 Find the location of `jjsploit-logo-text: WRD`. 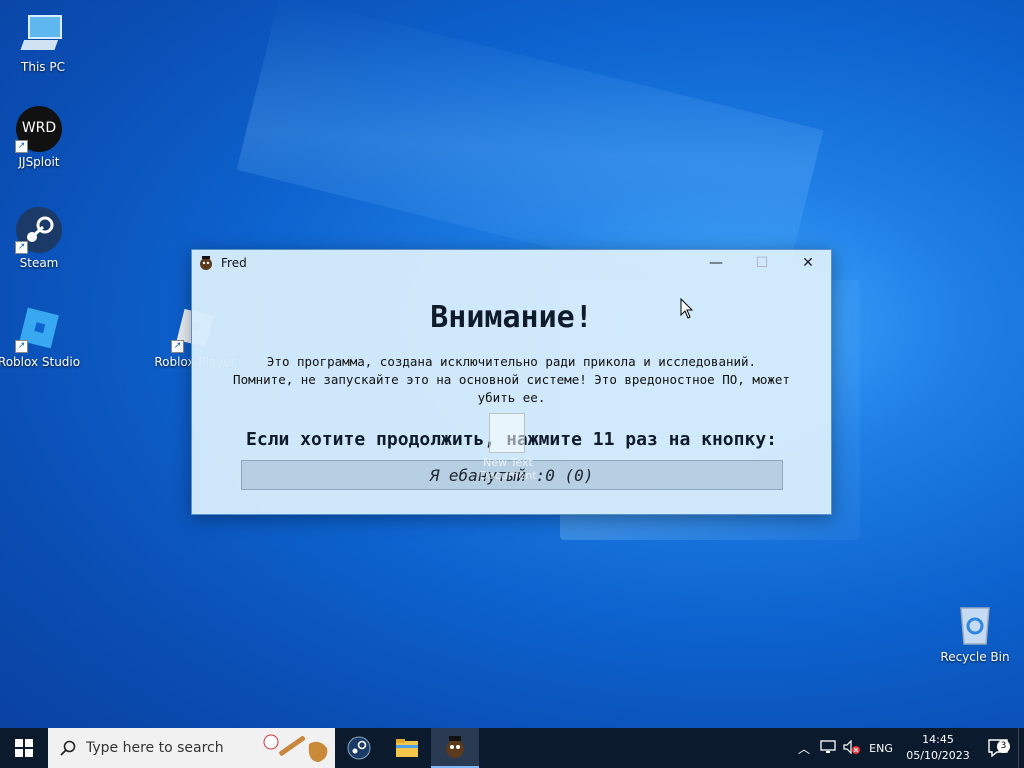

jjsploit-logo-text: WRD is located at coordinates (39, 128).